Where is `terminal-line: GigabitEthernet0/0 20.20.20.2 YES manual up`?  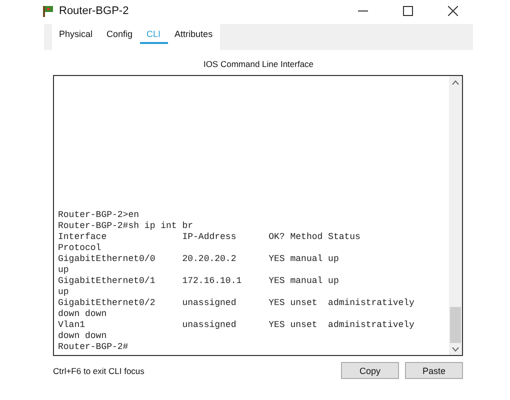 terminal-line: GigabitEthernet0/0 20.20.20.2 YES manual up is located at coordinates (199, 259).